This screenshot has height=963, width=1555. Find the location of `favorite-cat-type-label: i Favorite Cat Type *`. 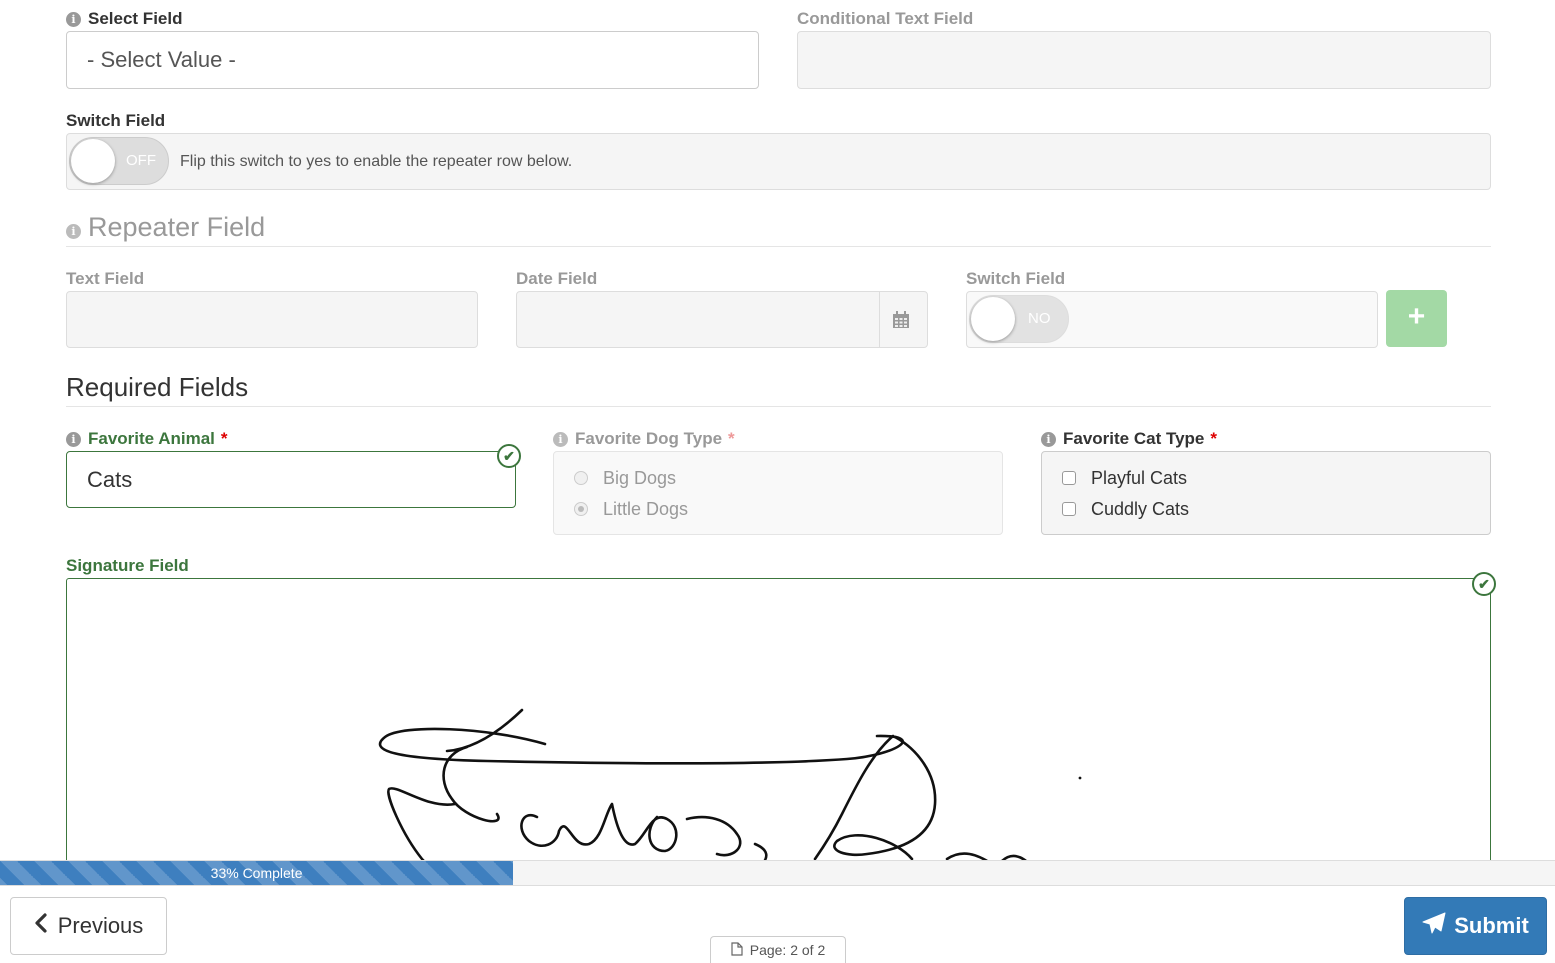

favorite-cat-type-label: i Favorite Cat Type * is located at coordinates (1129, 439).